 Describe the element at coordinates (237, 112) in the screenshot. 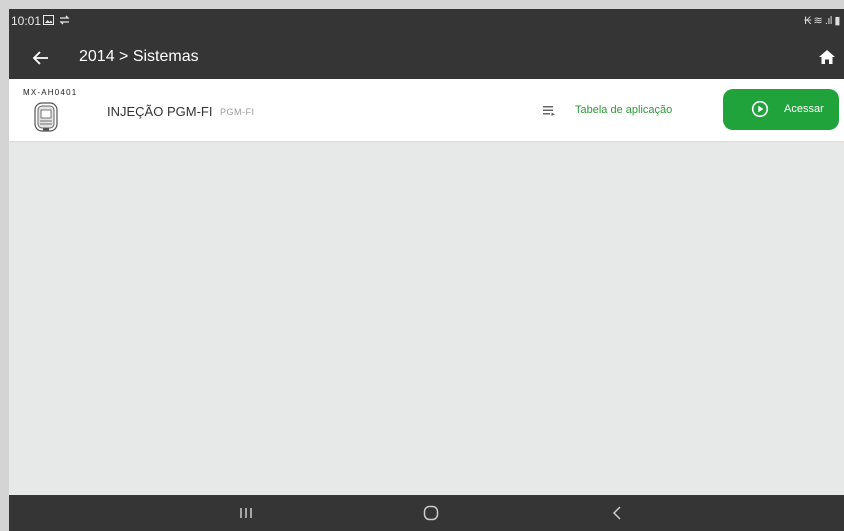

I see `system-subname: PGM-FI` at that location.